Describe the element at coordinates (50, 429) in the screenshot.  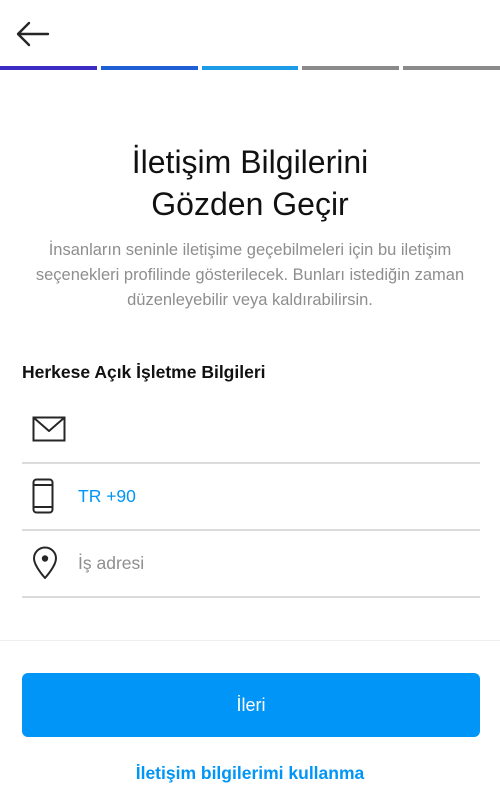
I see `envelope-icon` at that location.